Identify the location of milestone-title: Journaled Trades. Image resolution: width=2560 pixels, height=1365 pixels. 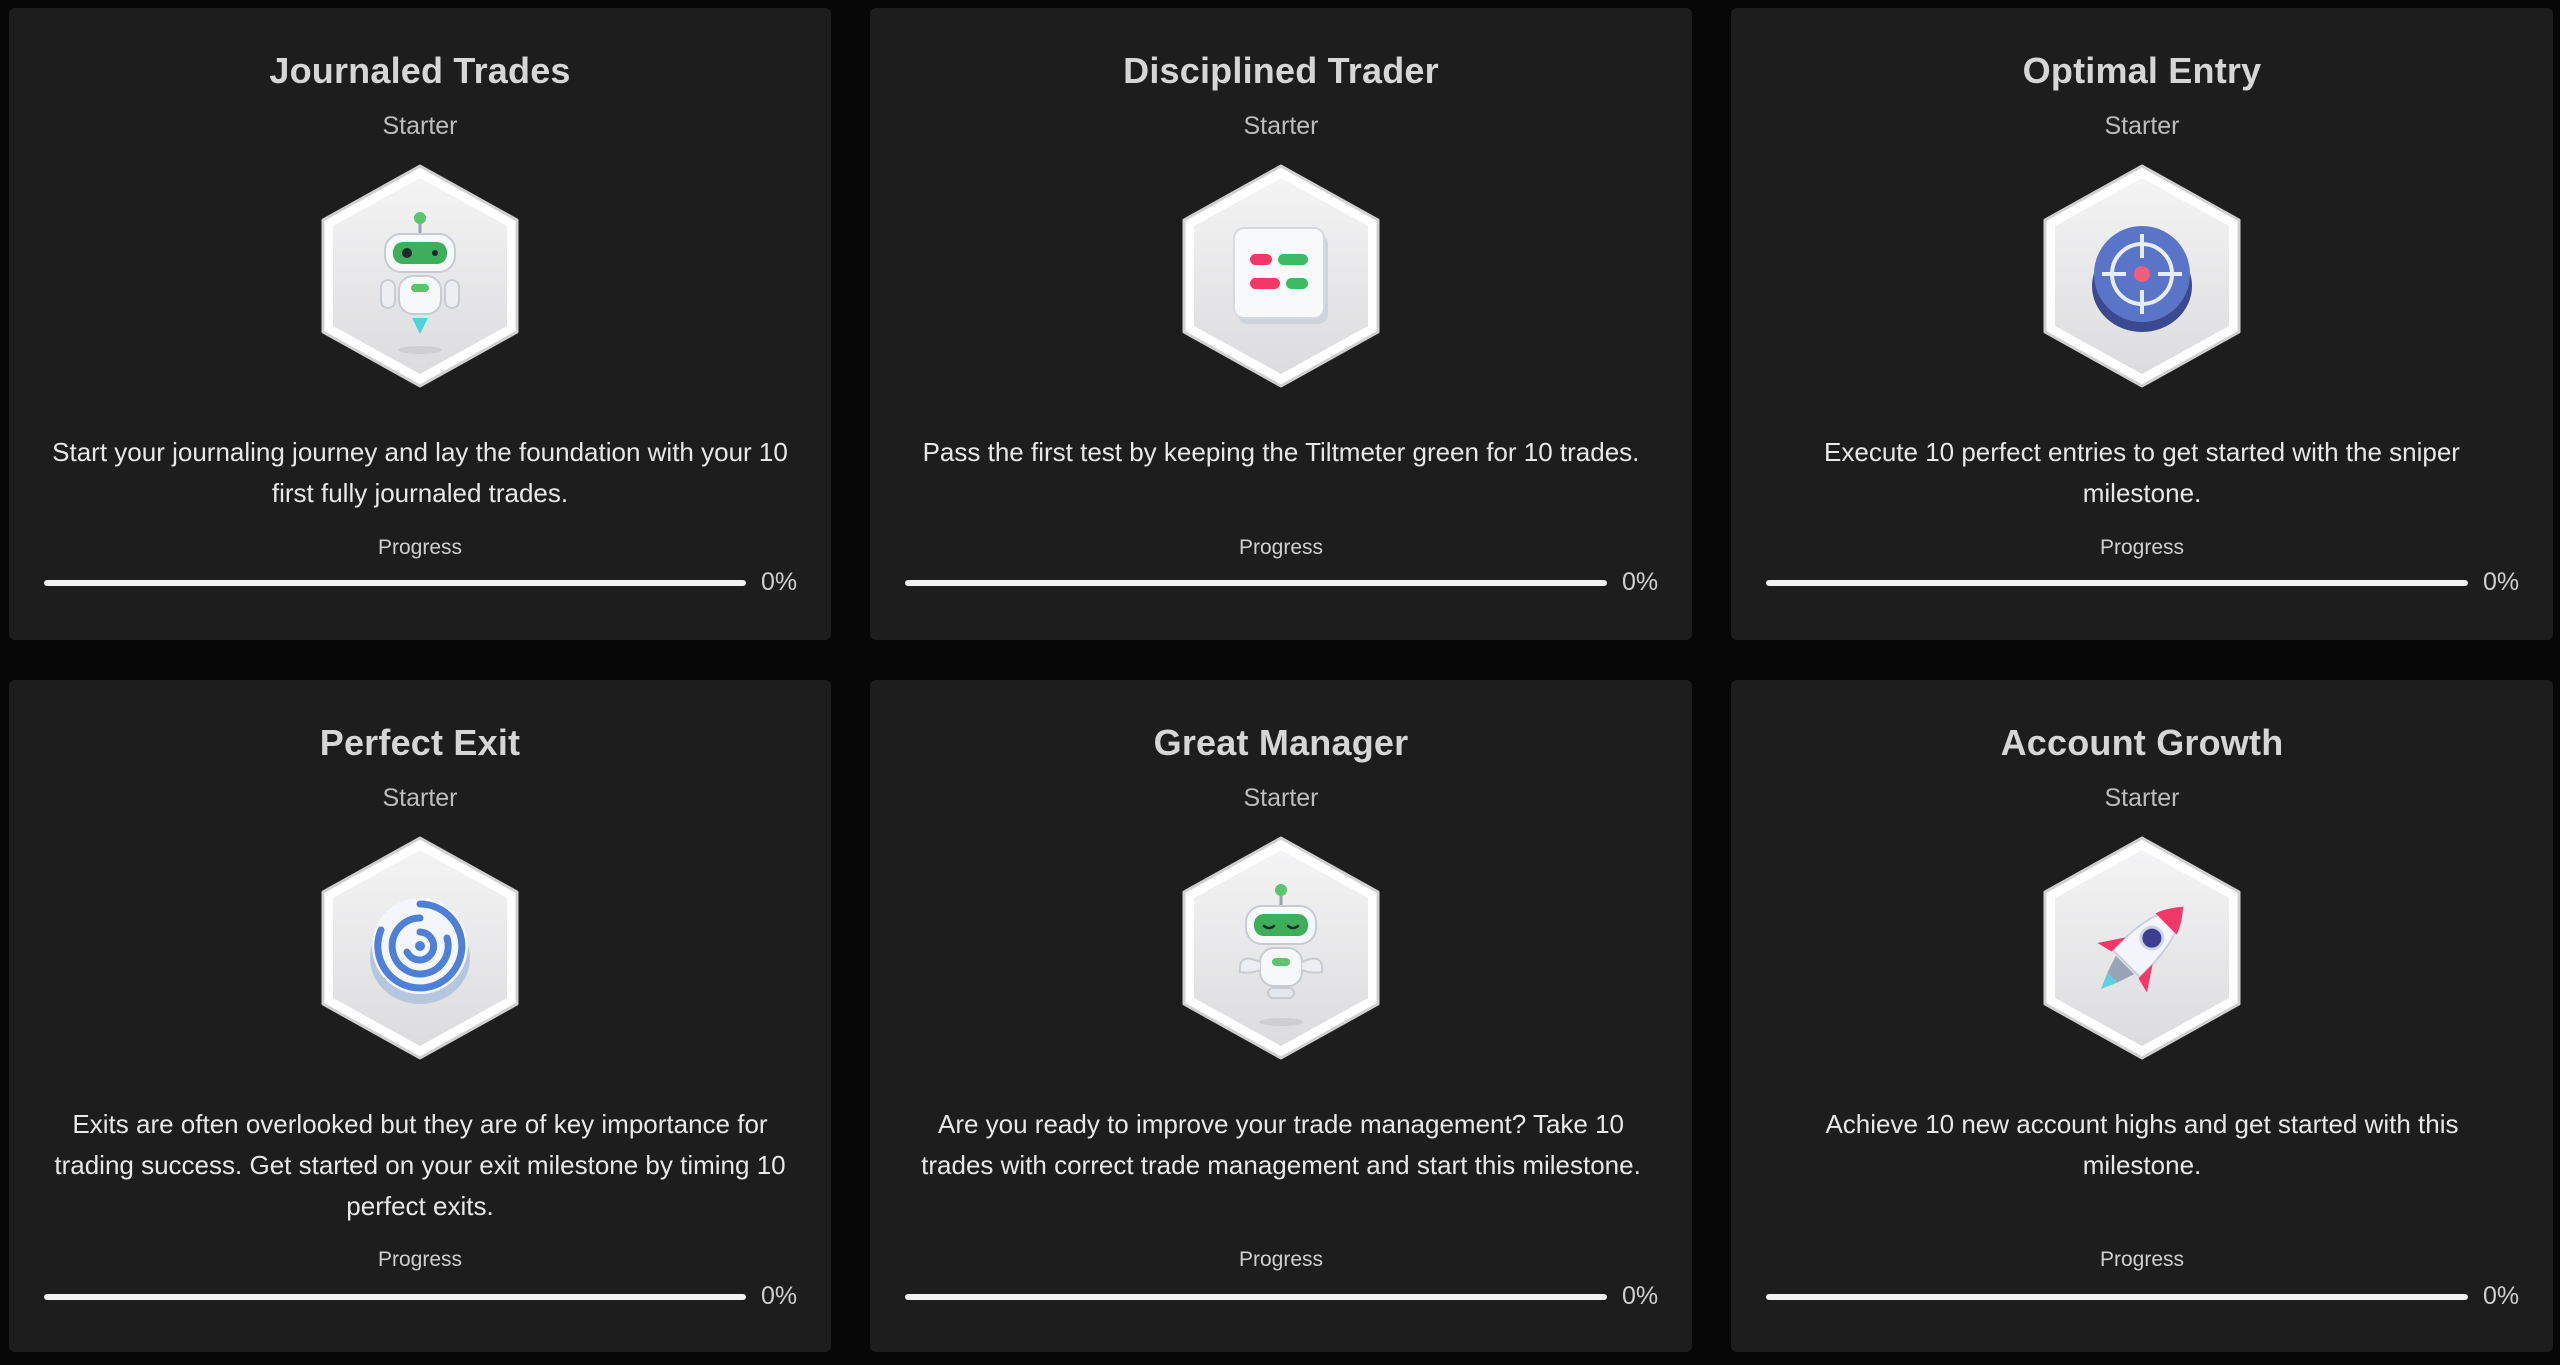
(420, 70).